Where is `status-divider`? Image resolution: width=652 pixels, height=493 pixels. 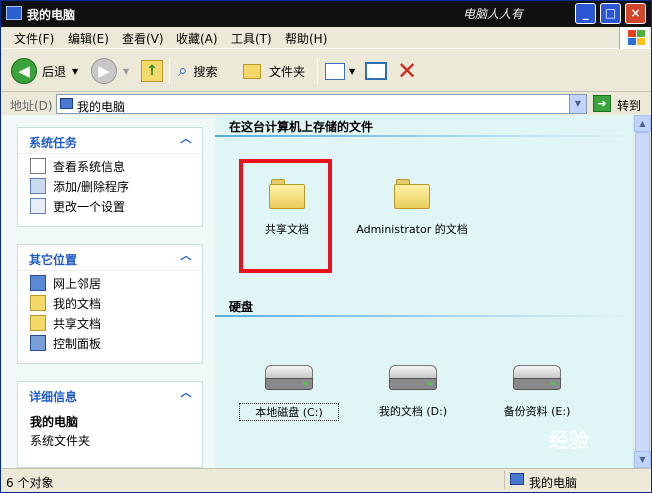
status-divider is located at coordinates (504, 480).